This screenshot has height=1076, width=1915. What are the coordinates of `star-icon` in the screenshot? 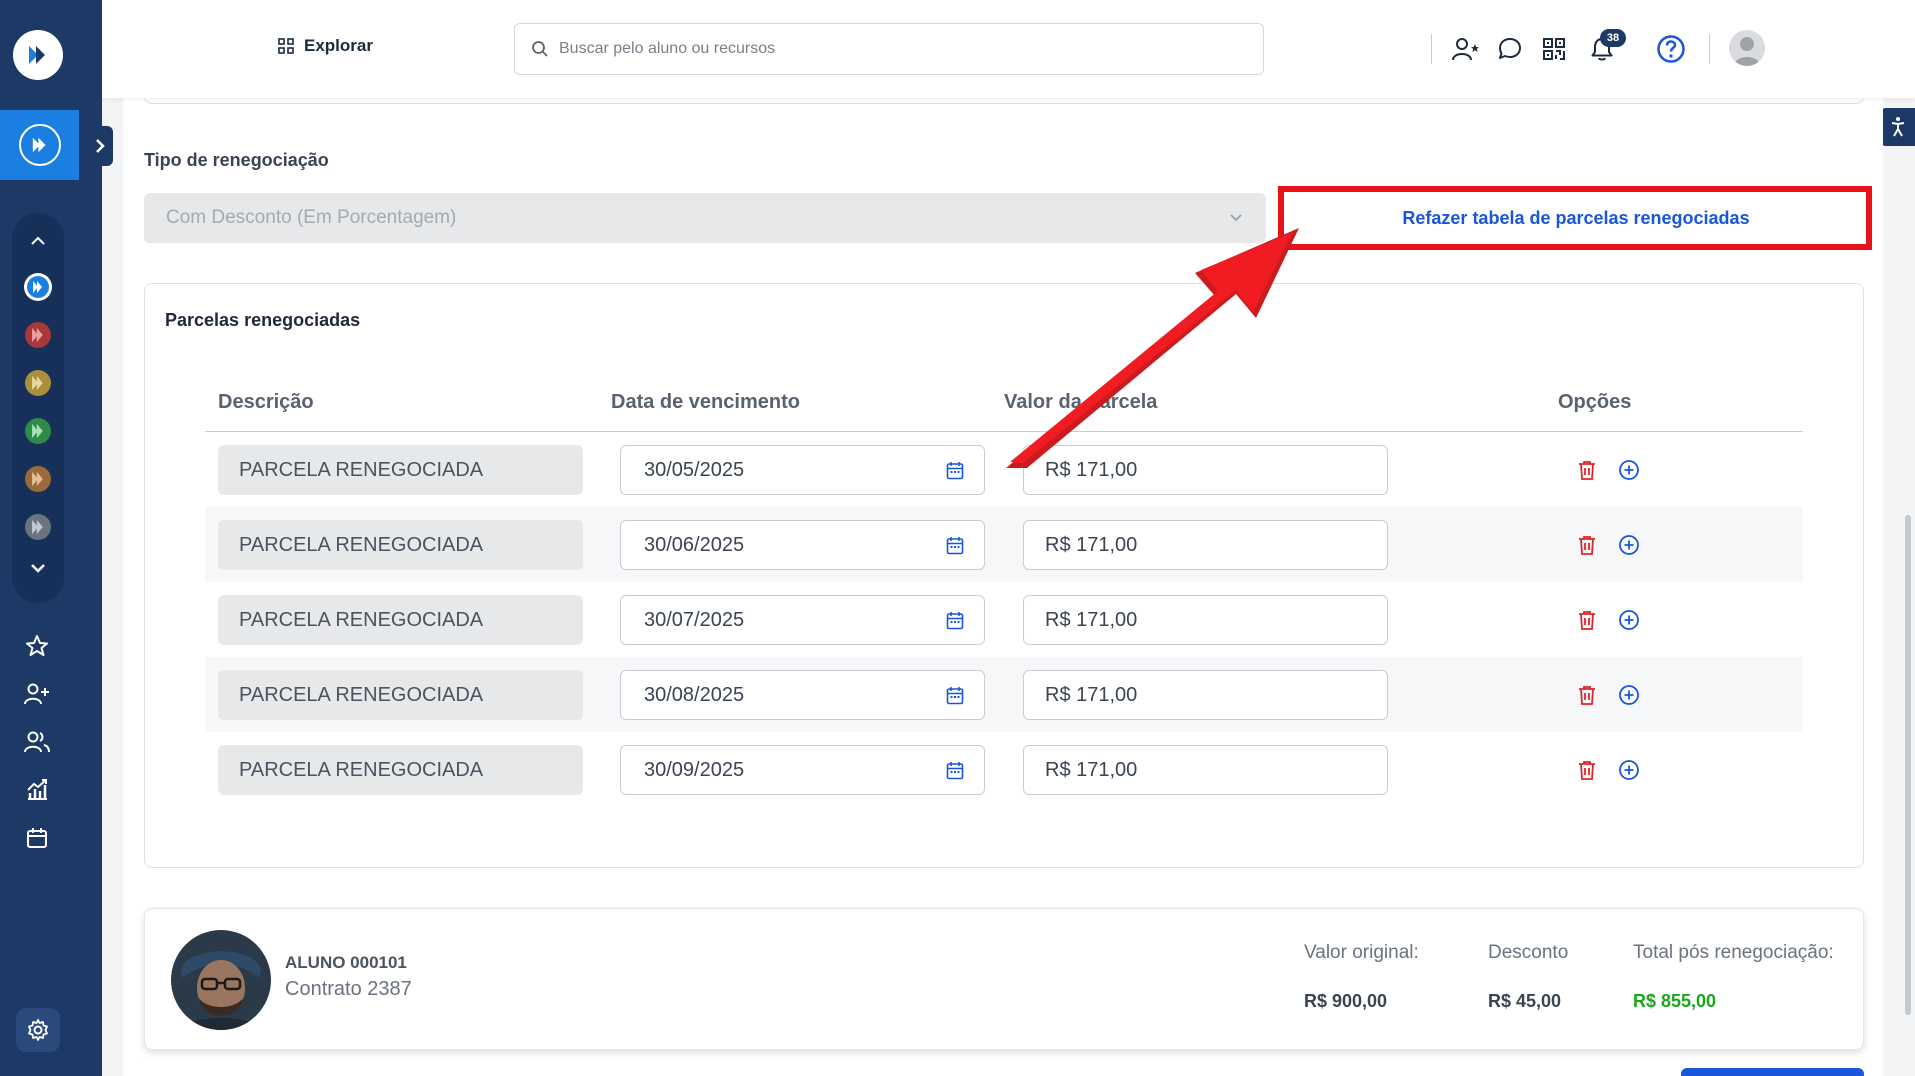 It's located at (37, 646).